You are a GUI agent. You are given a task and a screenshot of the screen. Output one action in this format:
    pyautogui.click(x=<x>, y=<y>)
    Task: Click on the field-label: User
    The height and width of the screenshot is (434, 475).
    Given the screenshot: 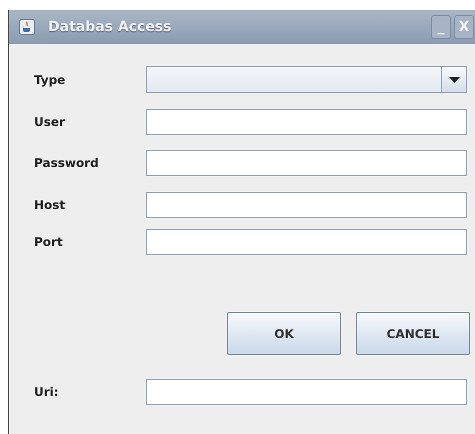 What is the action you would take?
    pyautogui.click(x=50, y=121)
    